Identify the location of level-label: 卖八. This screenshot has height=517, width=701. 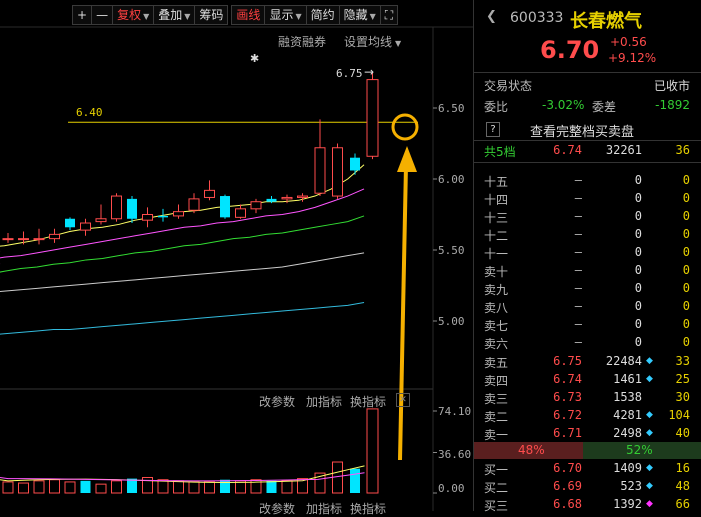
(496, 308).